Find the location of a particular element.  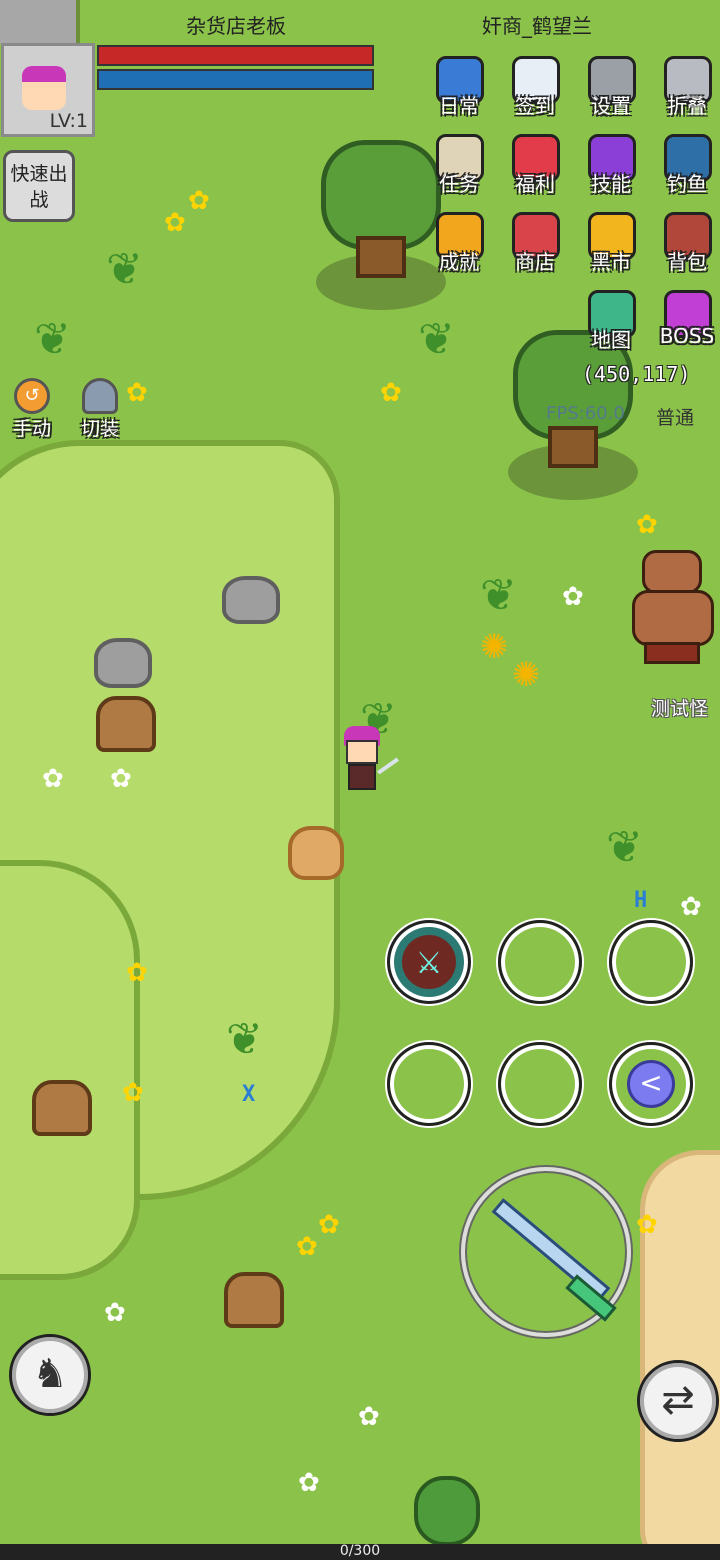

coordinates: (450,117) is located at coordinates (636, 374).